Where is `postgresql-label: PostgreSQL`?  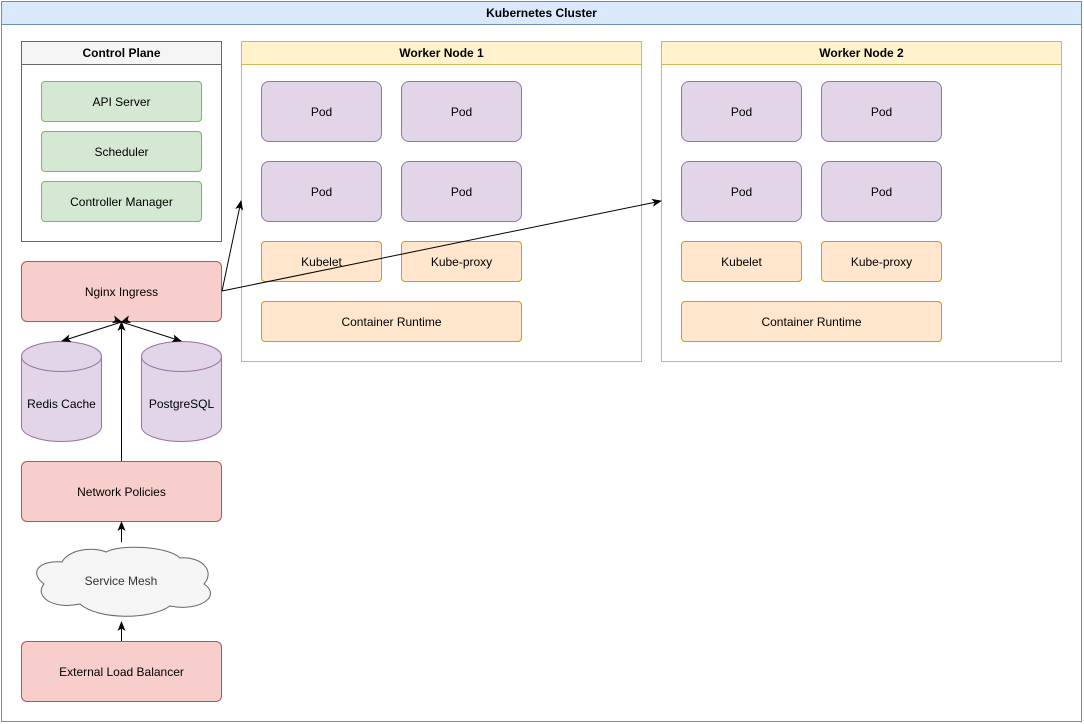 postgresql-label: PostgreSQL is located at coordinates (182, 404).